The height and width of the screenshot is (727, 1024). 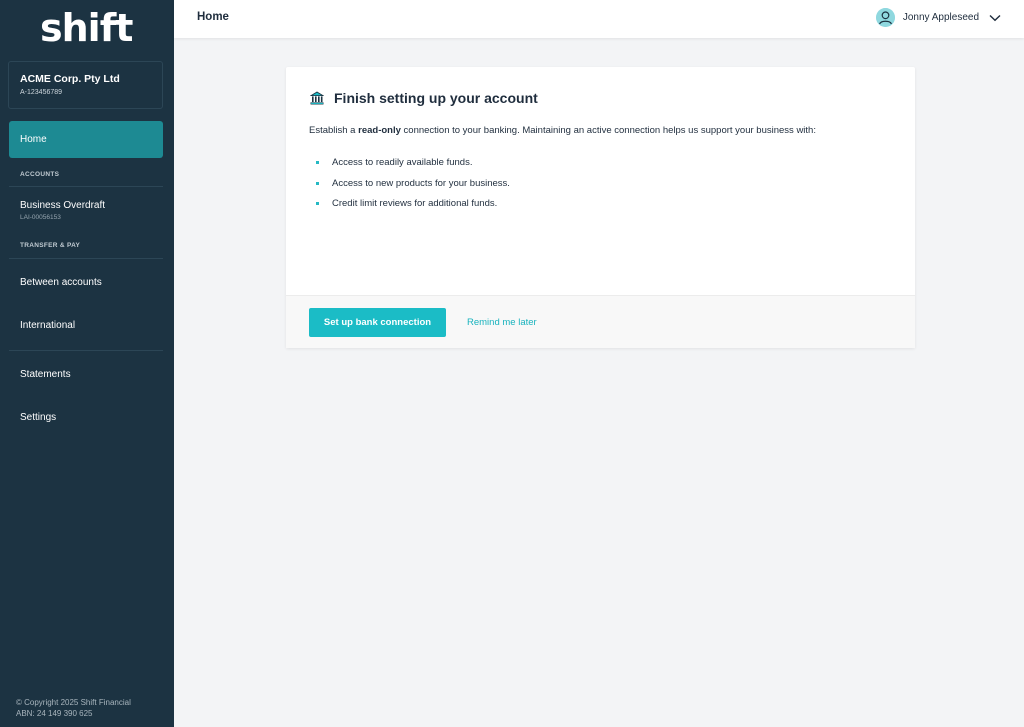 I want to click on sidebar-item-settings: Settings, so click(x=38, y=417).